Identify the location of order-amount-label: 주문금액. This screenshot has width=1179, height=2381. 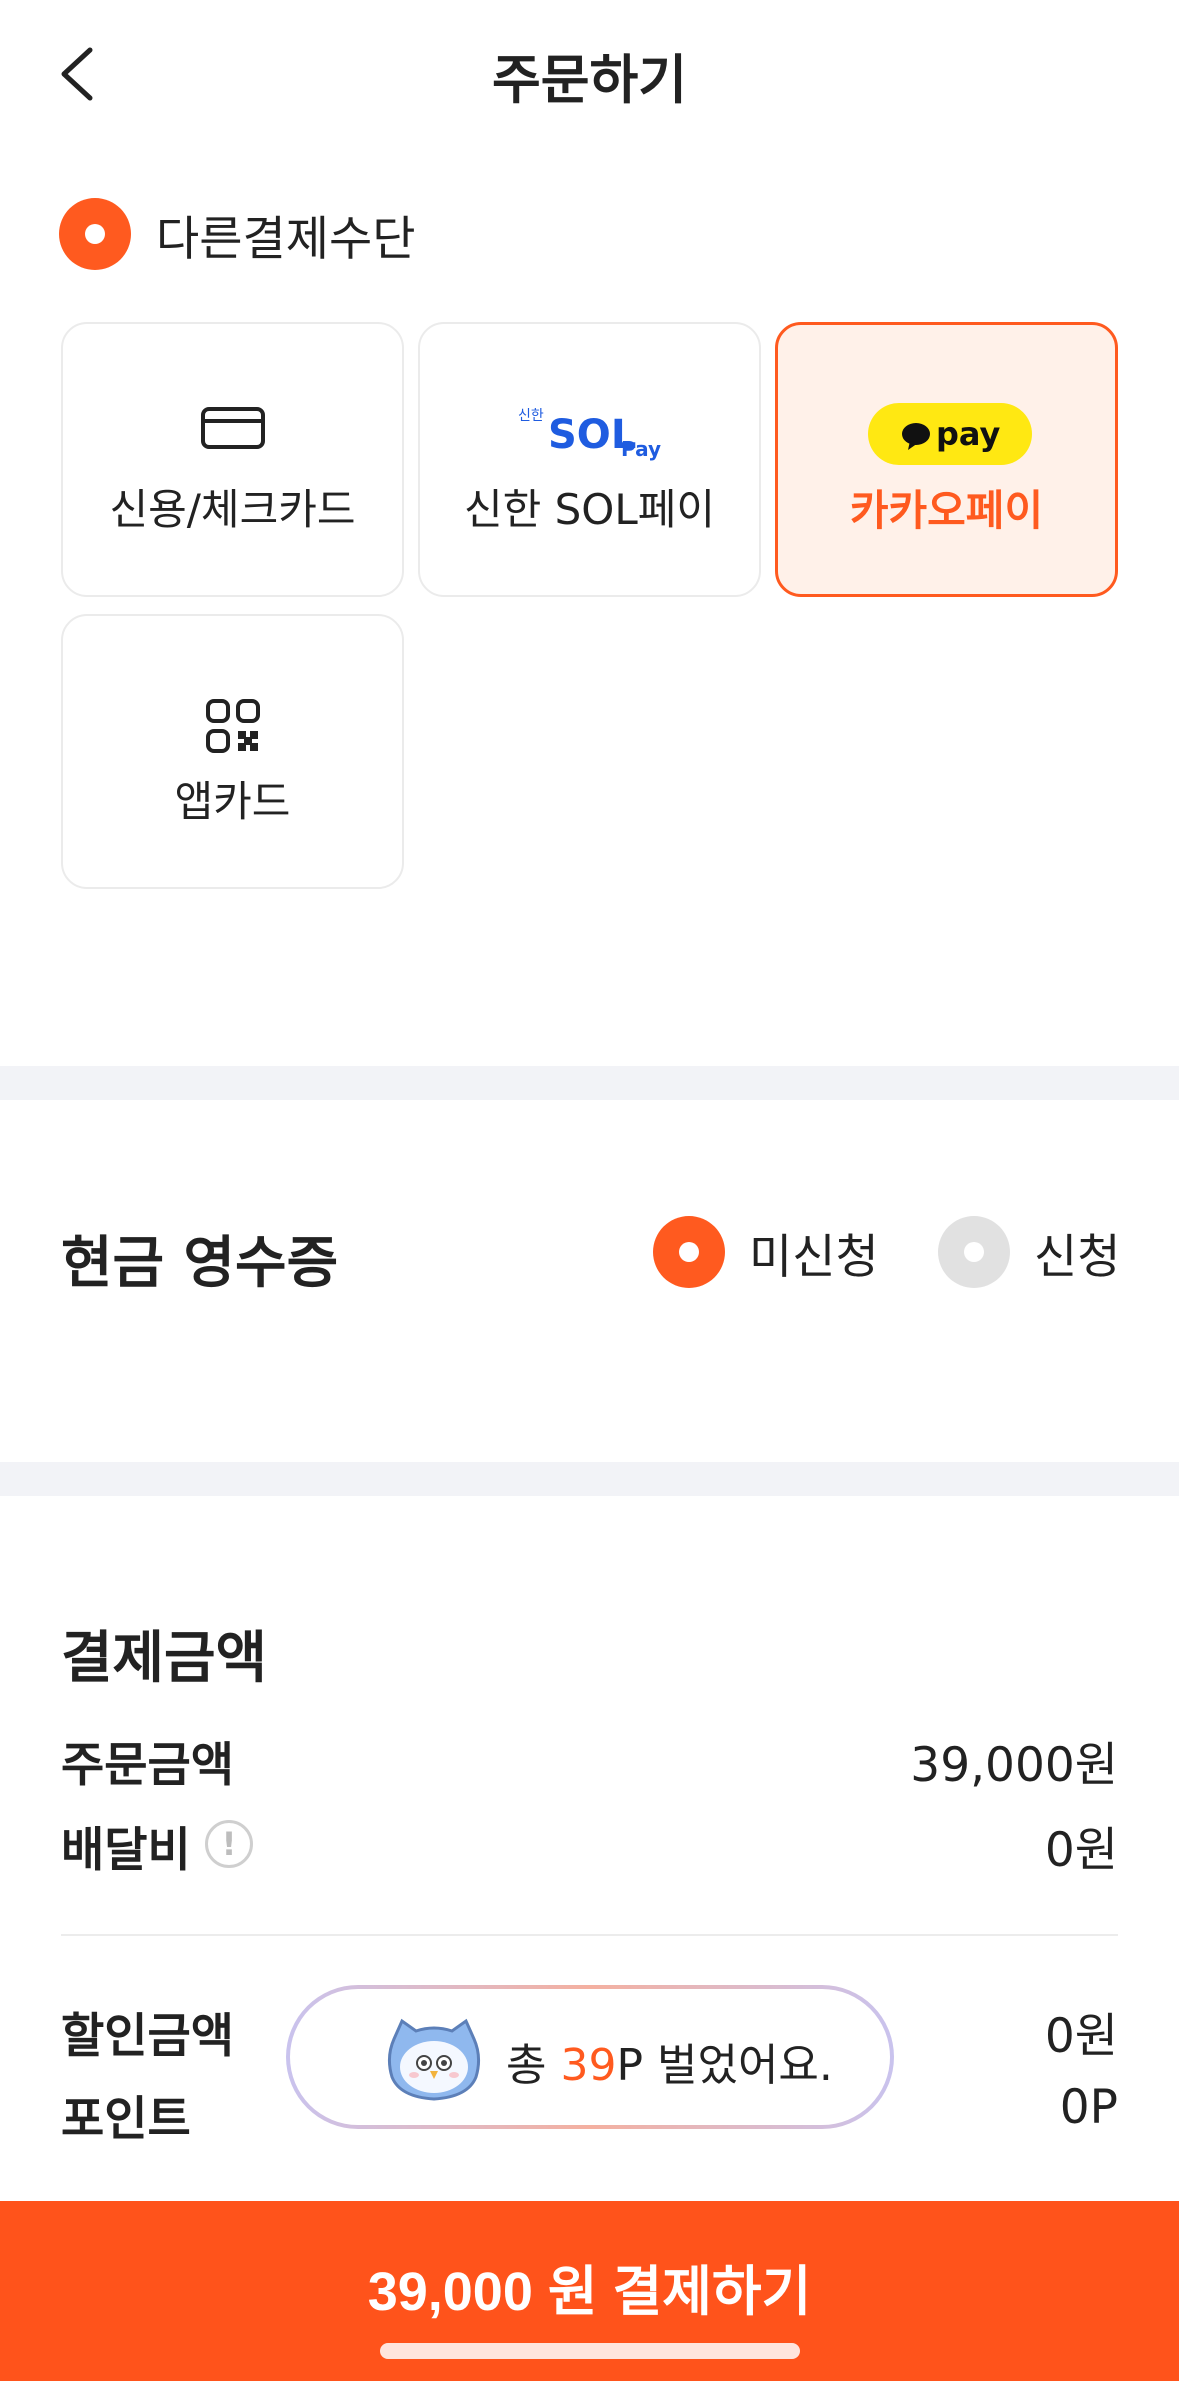
(147, 1765).